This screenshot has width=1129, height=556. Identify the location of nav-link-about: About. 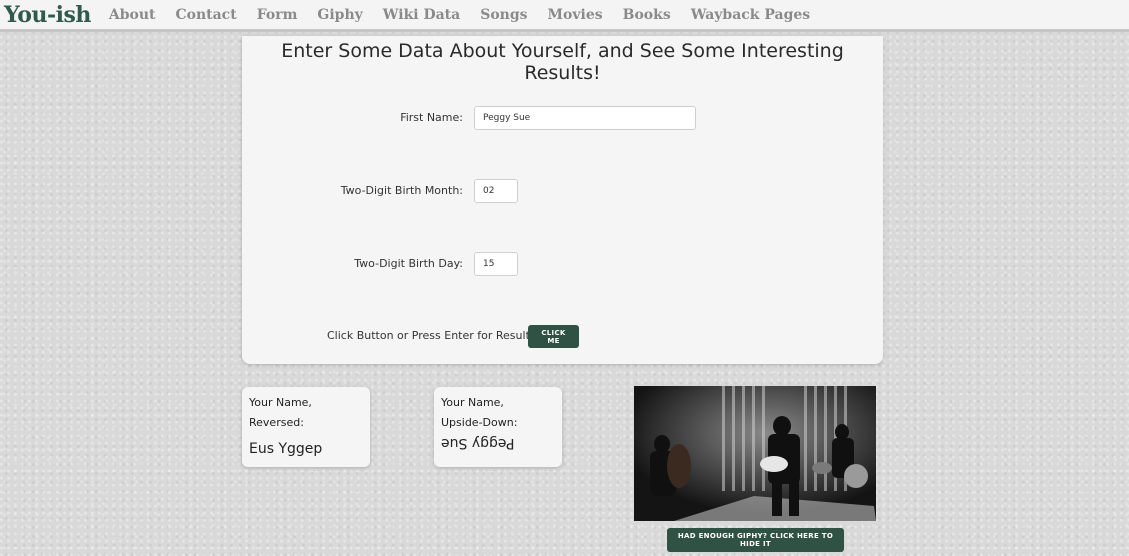
(132, 15).